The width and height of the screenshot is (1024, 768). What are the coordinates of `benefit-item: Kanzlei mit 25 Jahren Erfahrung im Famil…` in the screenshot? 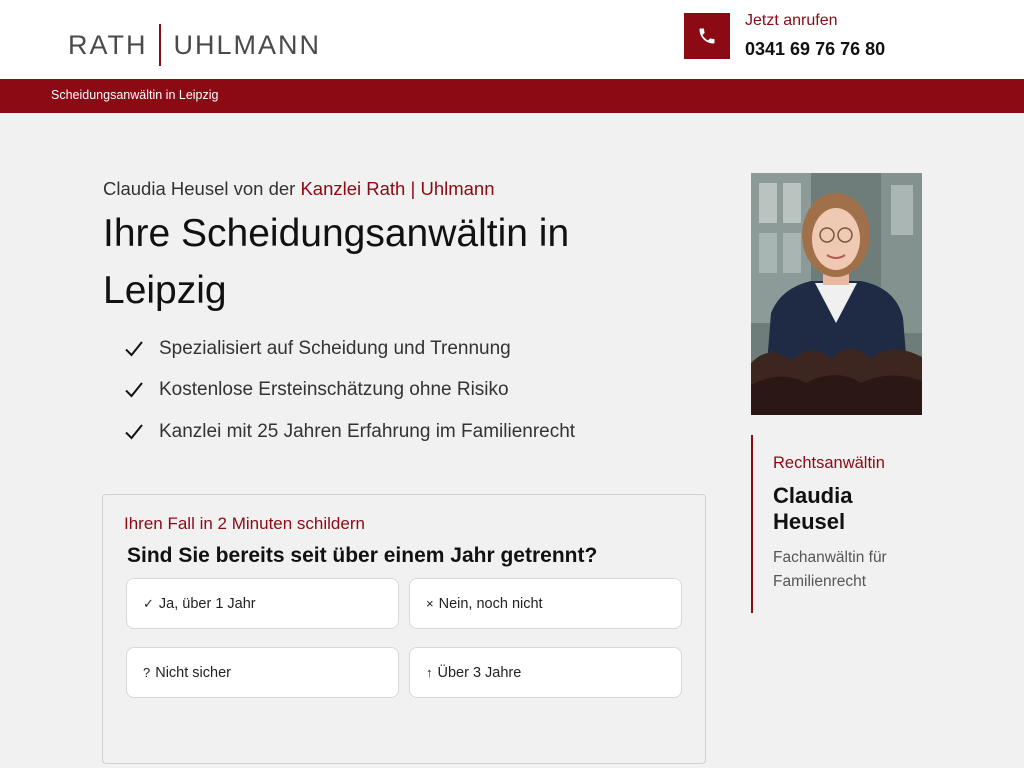 It's located at (349, 432).